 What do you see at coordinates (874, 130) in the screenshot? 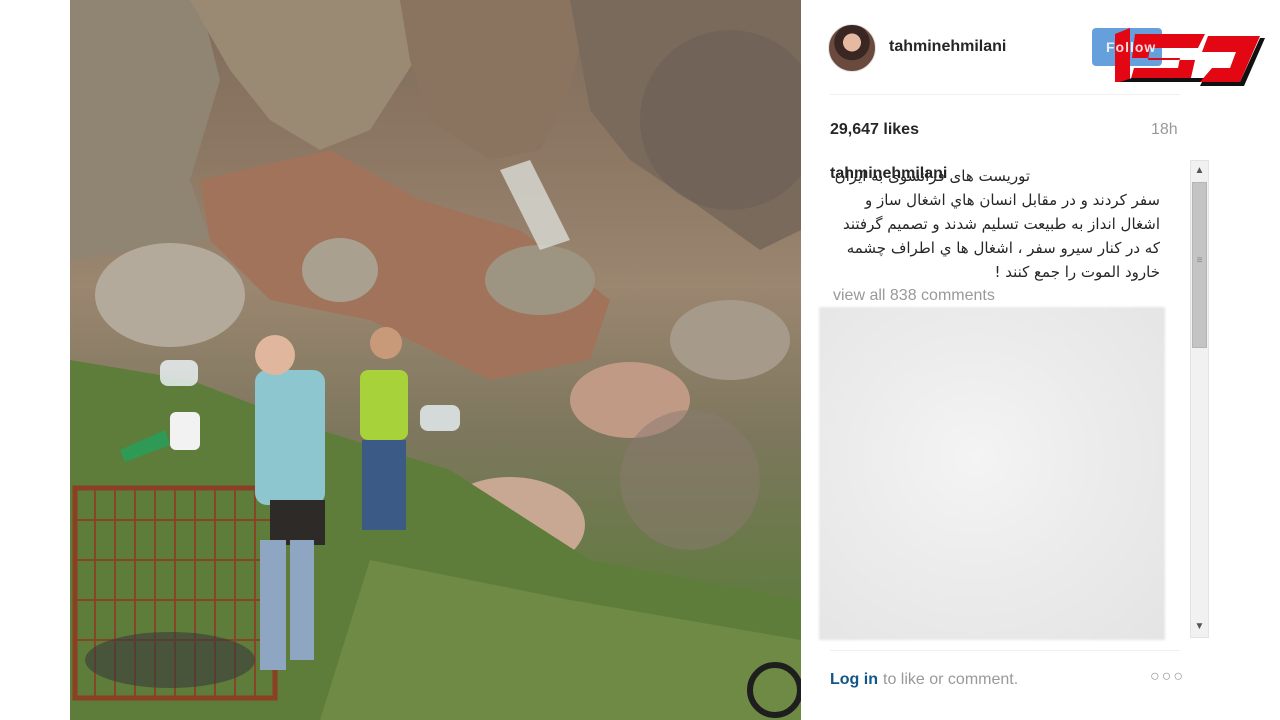
I see `likes-count: 29,647 likes` at bounding box center [874, 130].